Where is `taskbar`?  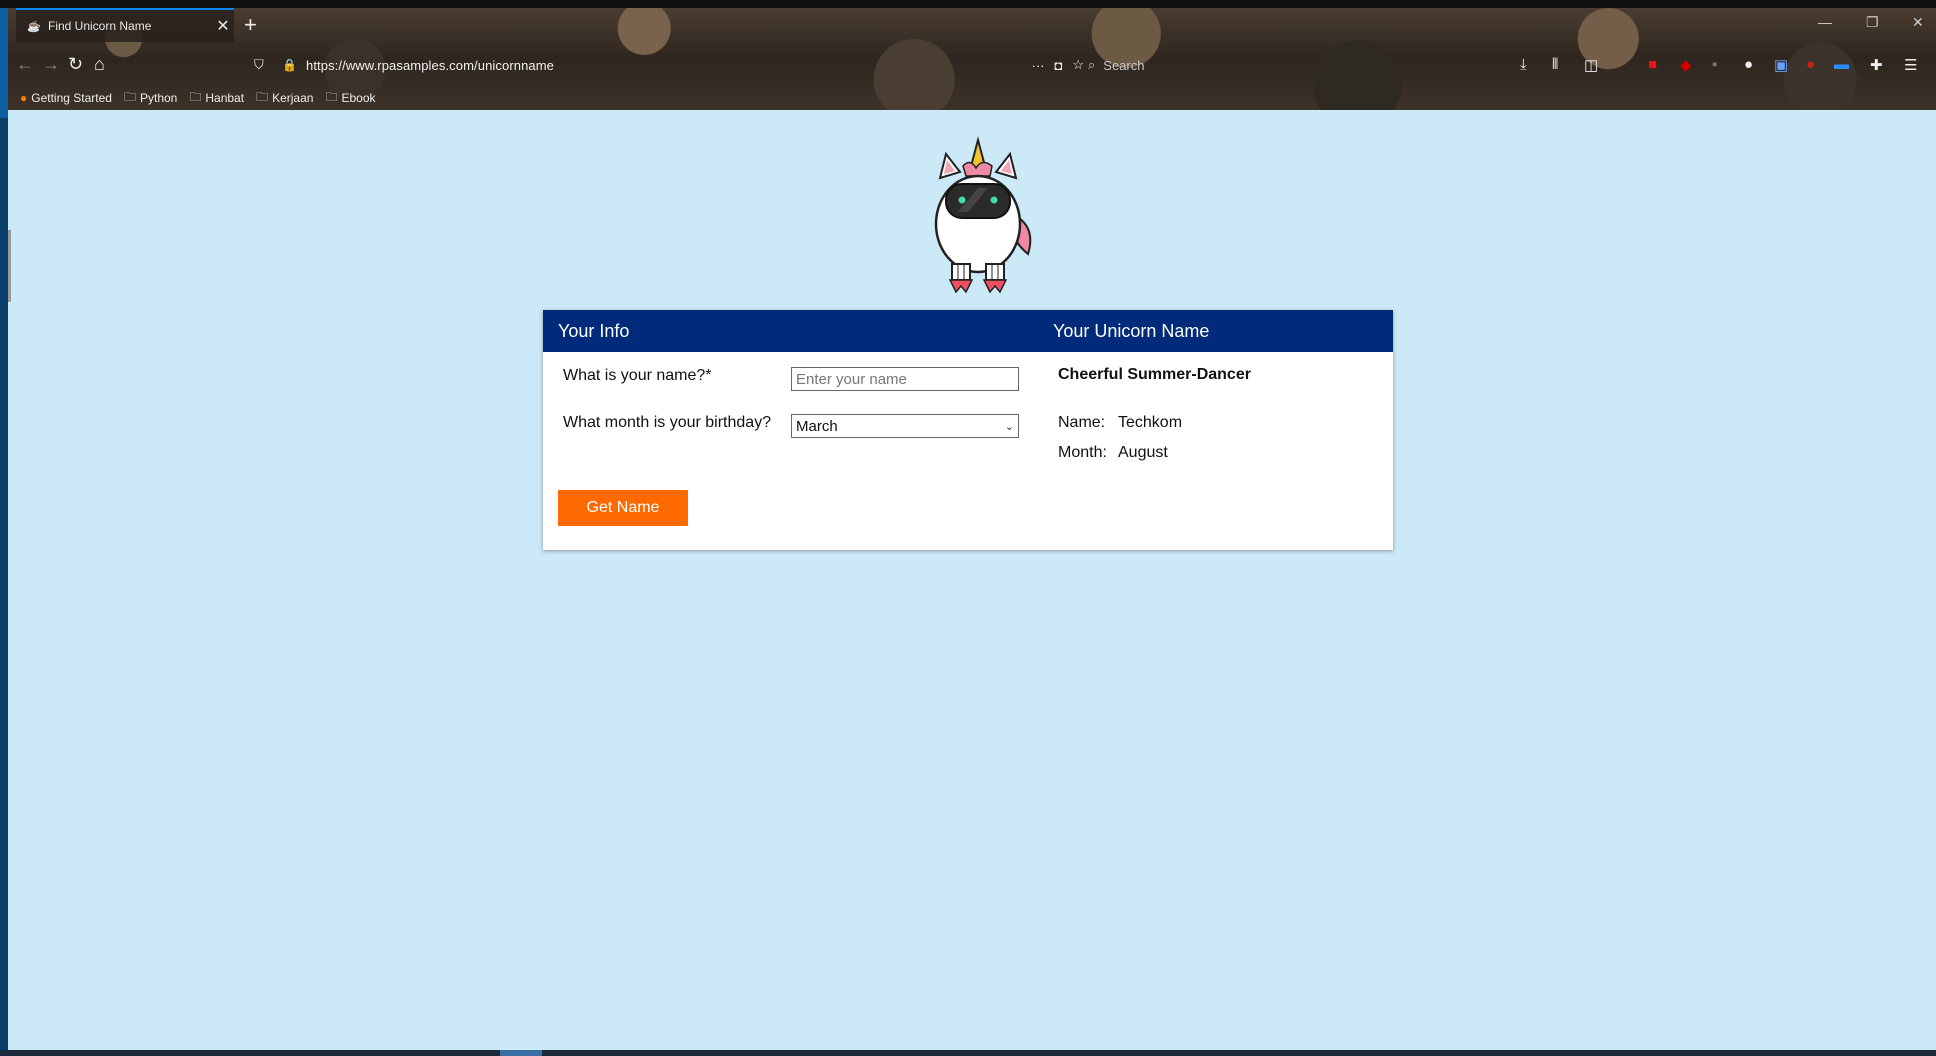 taskbar is located at coordinates (968, 1053).